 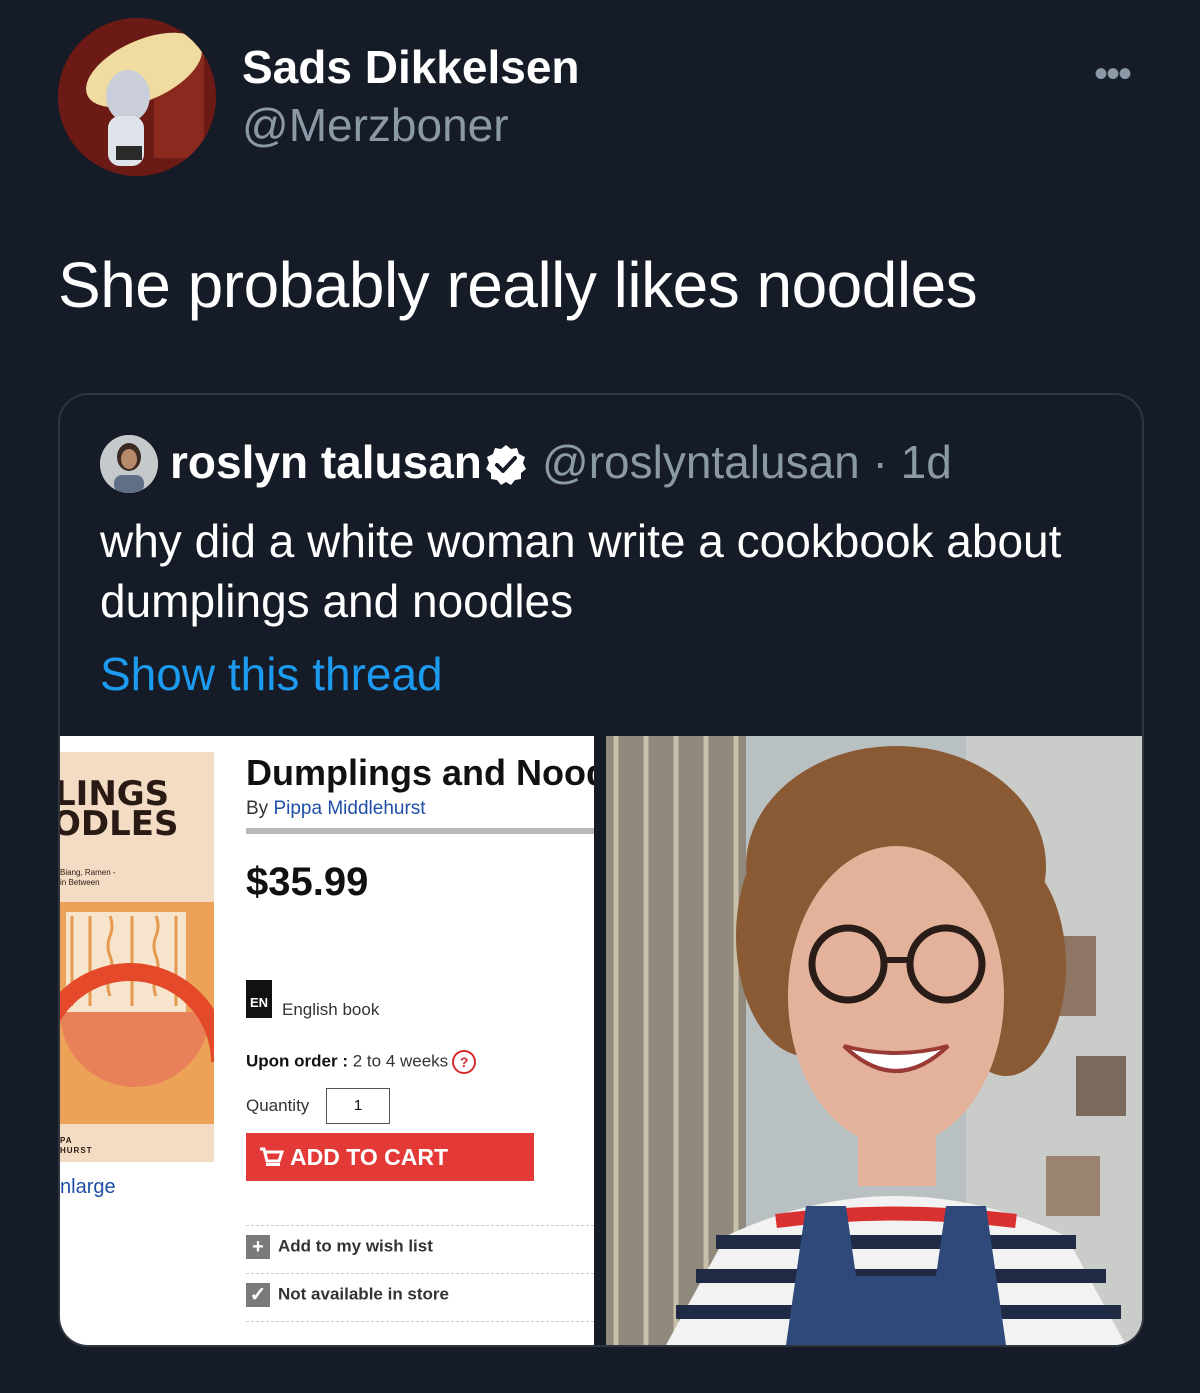 I want to click on verified-badge-icon, so click(x=506, y=467).